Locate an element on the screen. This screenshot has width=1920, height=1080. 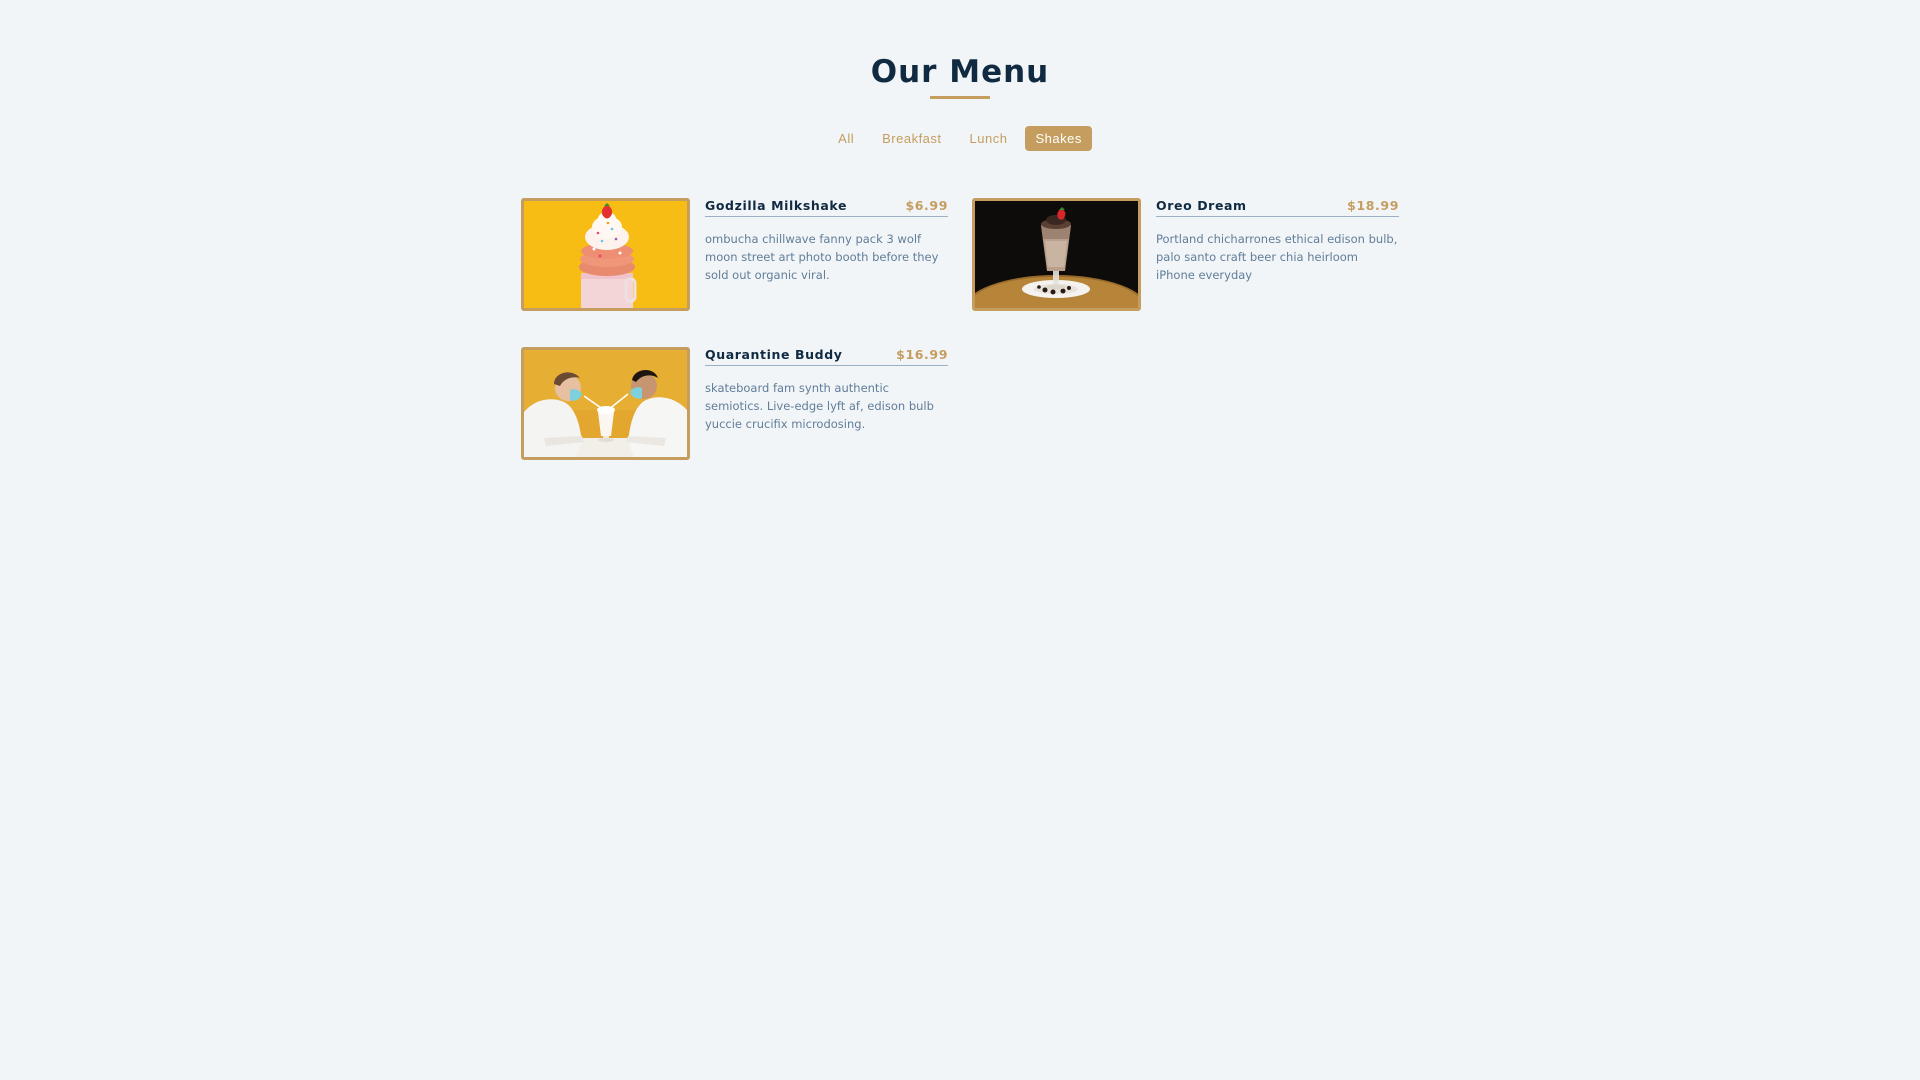
category-filters: All Breakfast Lunch Shakes is located at coordinates (960, 138).